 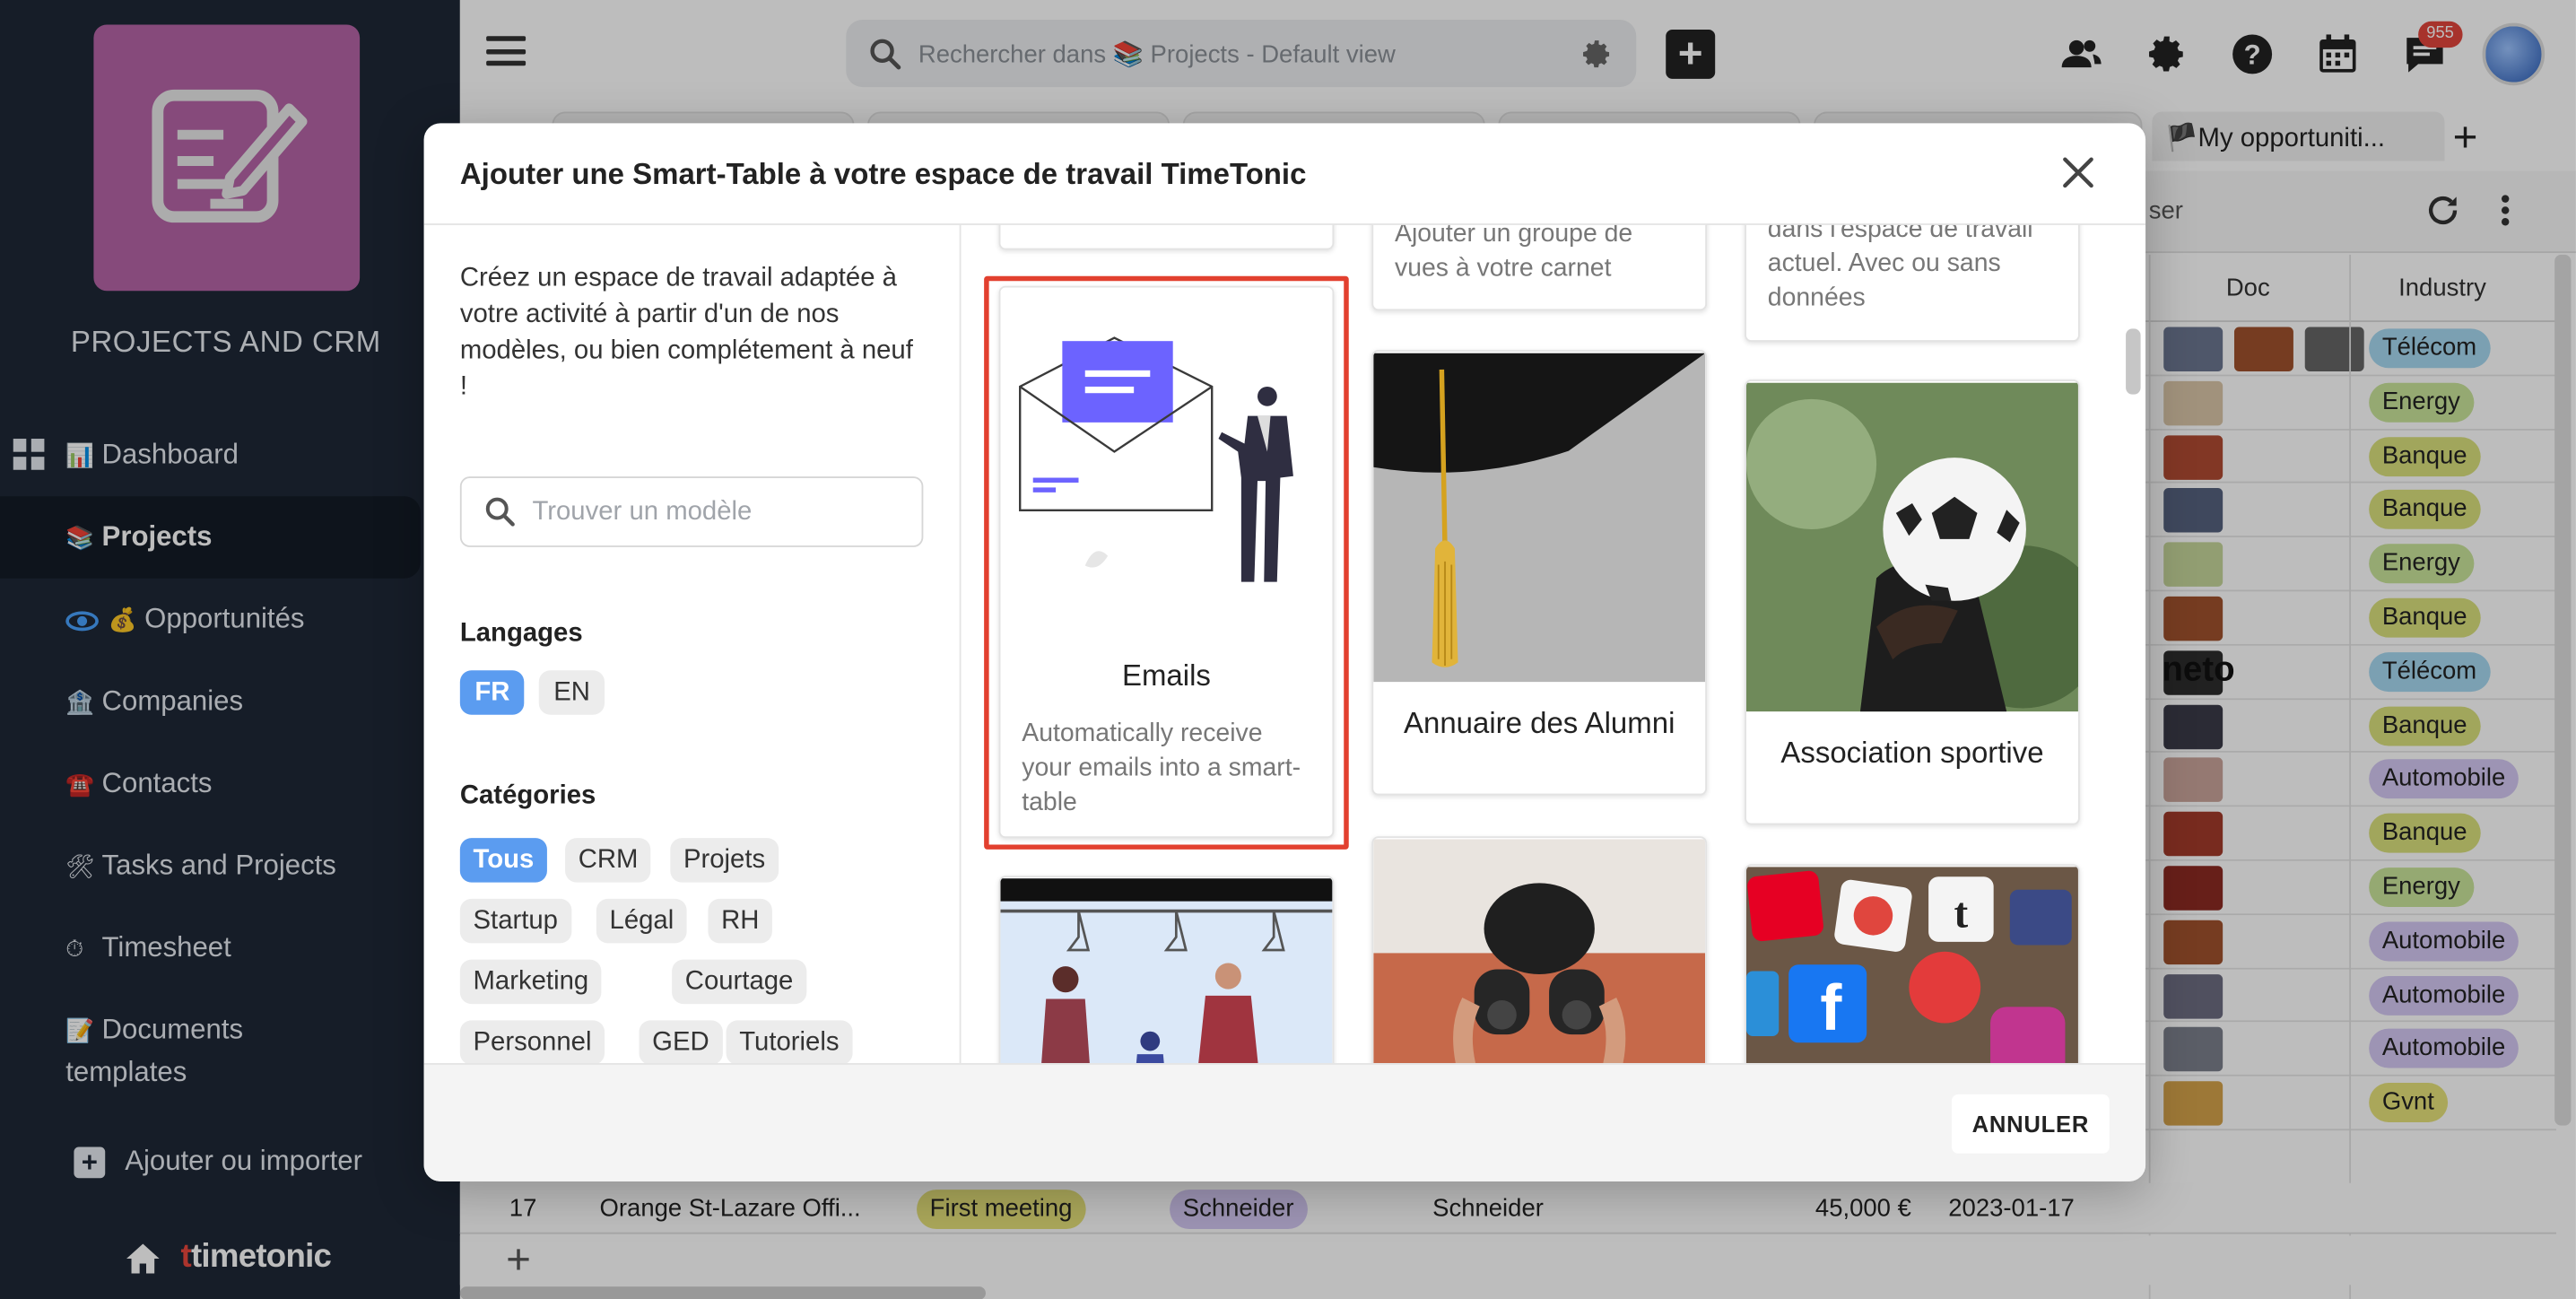 I want to click on football-photo, so click(x=1911, y=547).